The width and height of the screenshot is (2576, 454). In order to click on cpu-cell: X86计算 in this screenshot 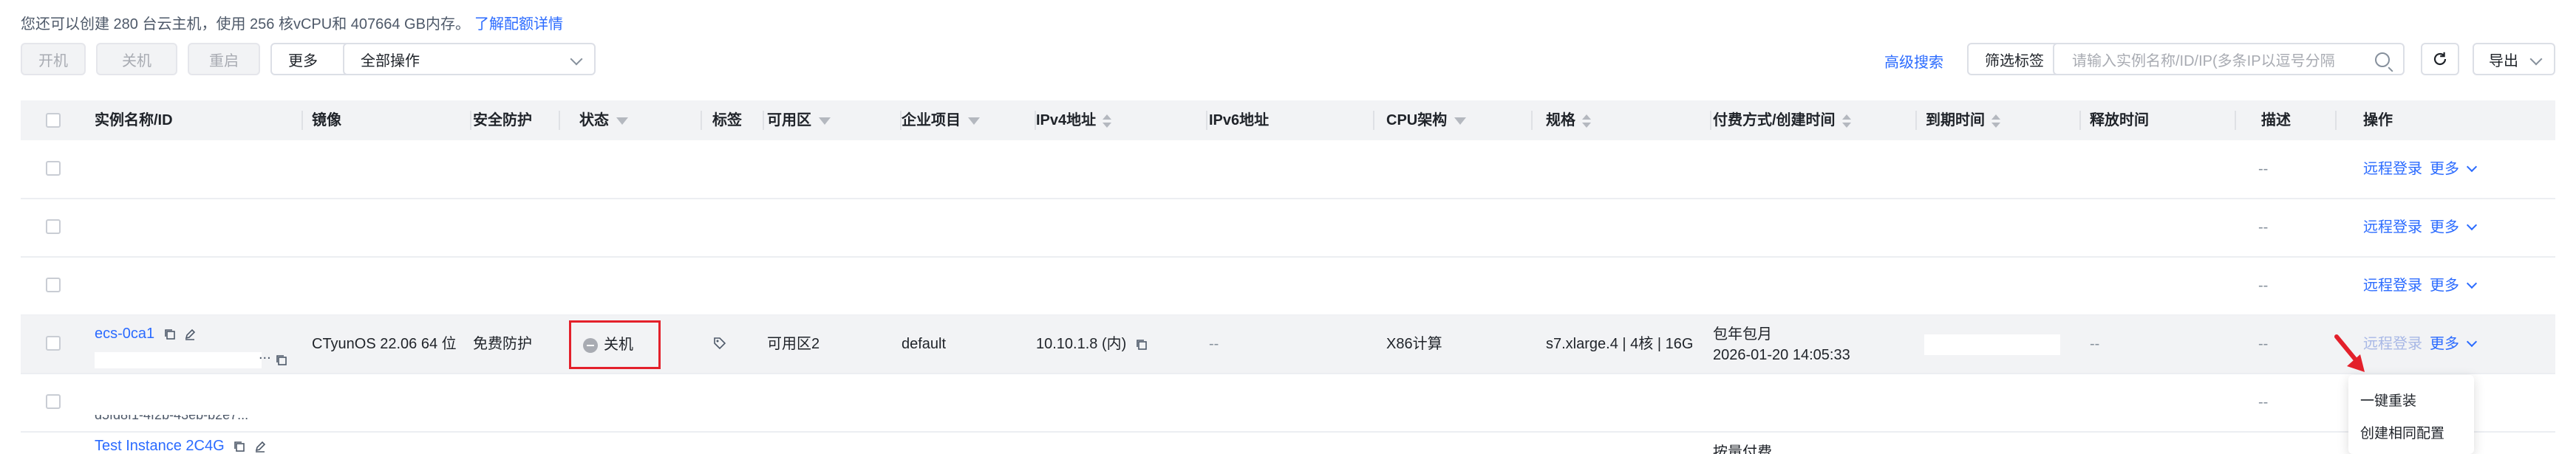, I will do `click(1414, 344)`.